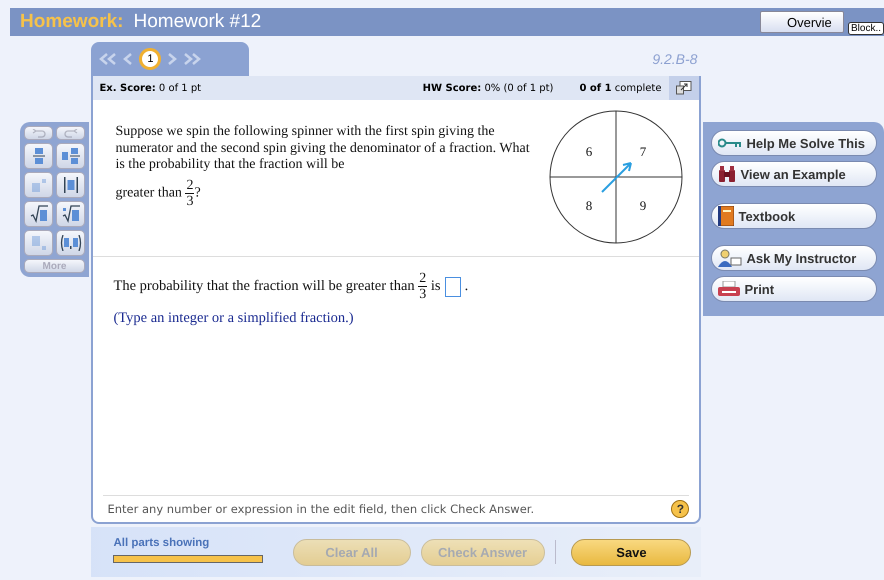  Describe the element at coordinates (150, 59) in the screenshot. I see `page-number: 1` at that location.